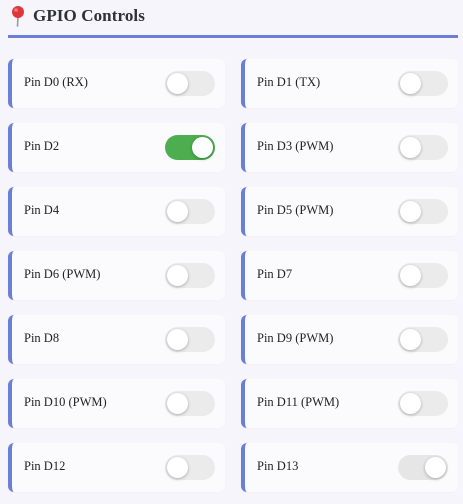 The image size is (463, 504). Describe the element at coordinates (298, 402) in the screenshot. I see `pin-label: Pin D11 (PWM)` at that location.